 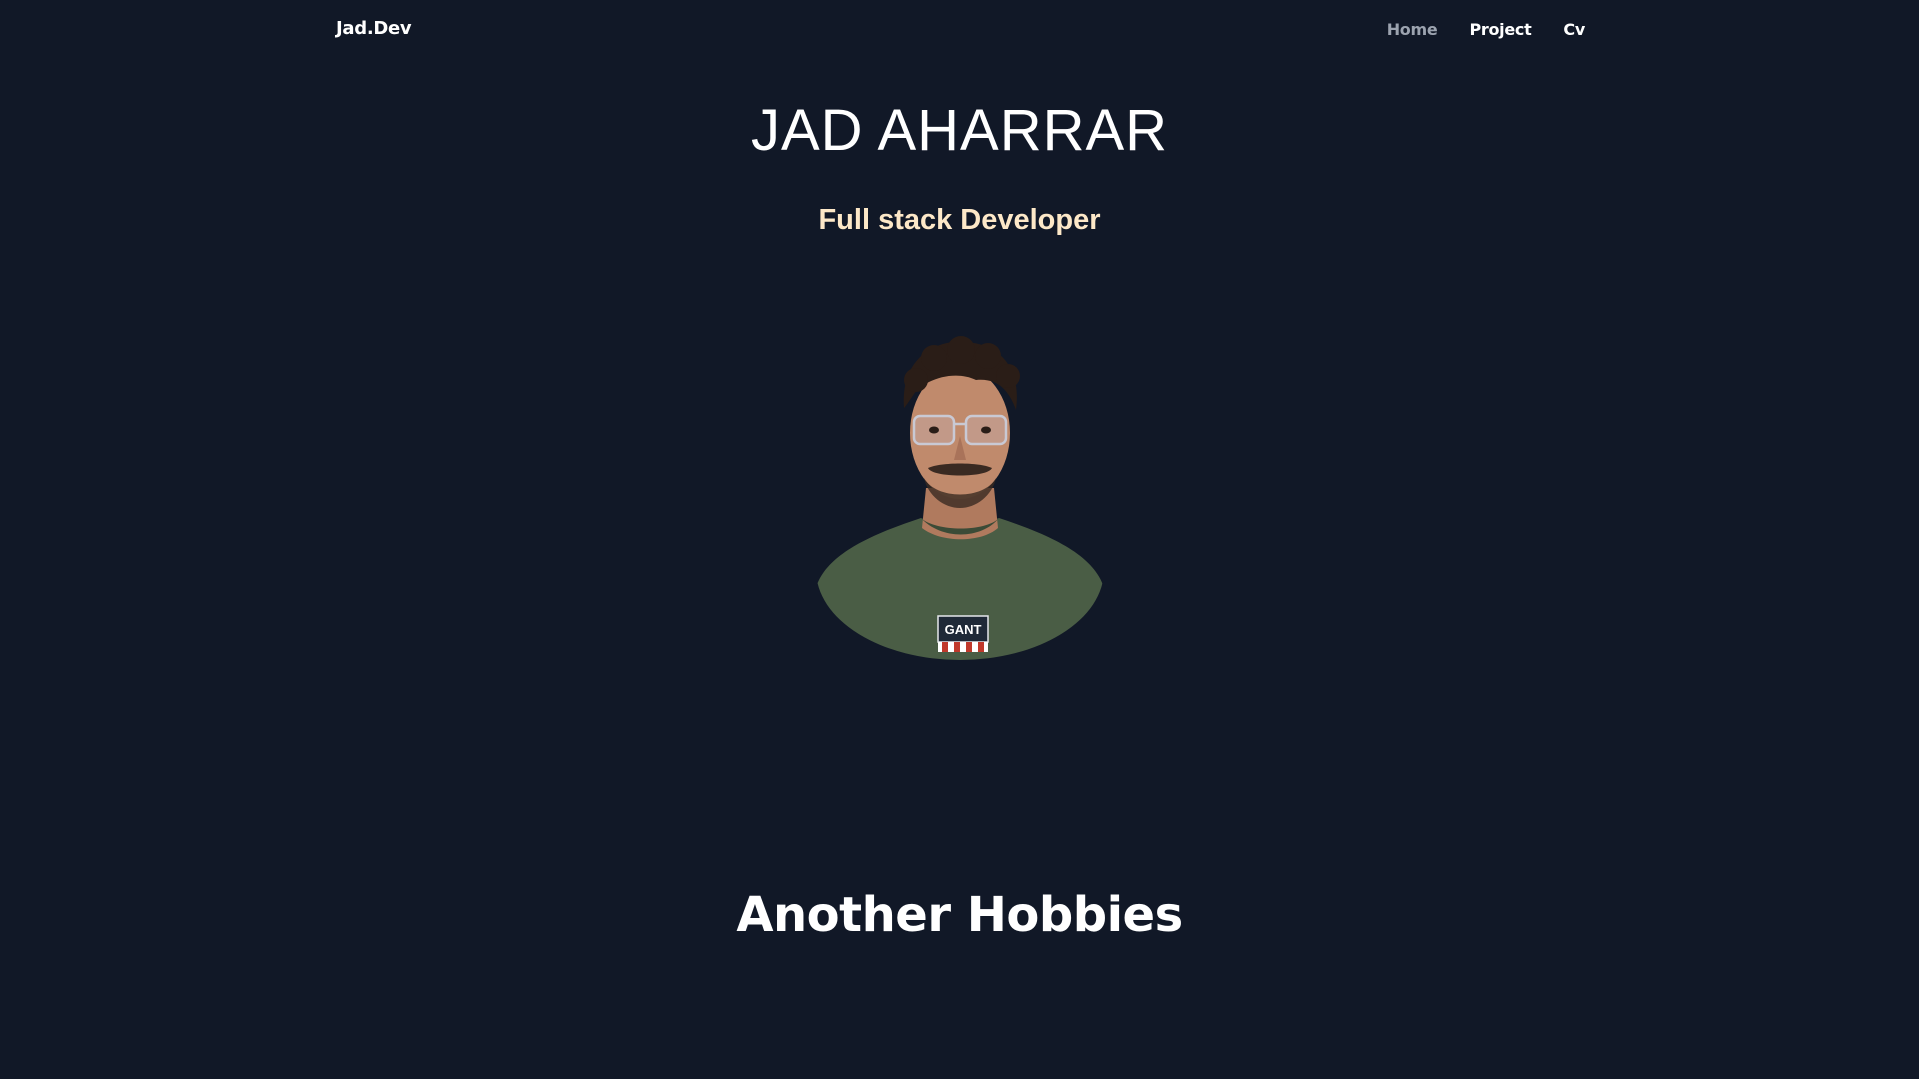 What do you see at coordinates (1500, 29) in the screenshot?
I see `nav-link-project: Project` at bounding box center [1500, 29].